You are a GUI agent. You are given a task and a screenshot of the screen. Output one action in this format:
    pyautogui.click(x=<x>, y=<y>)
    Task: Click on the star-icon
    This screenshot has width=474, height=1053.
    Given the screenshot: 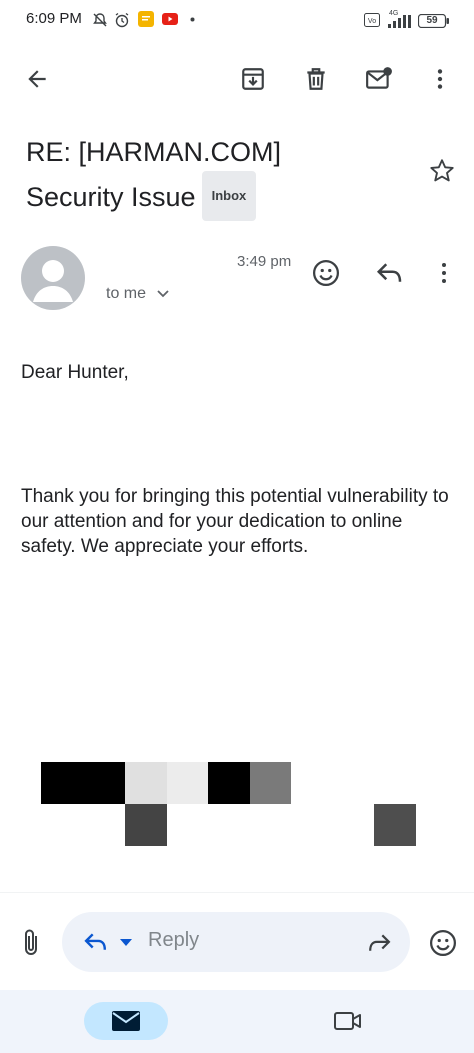 What is the action you would take?
    pyautogui.click(x=442, y=171)
    